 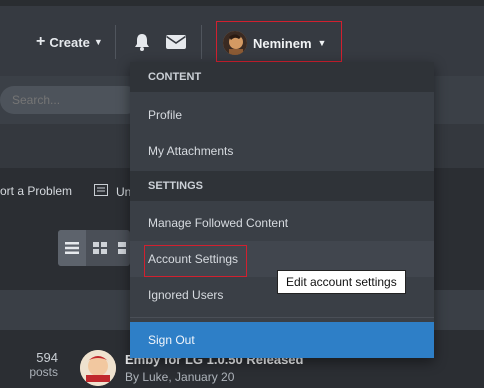 I want to click on view-toggle-group, so click(x=94, y=248).